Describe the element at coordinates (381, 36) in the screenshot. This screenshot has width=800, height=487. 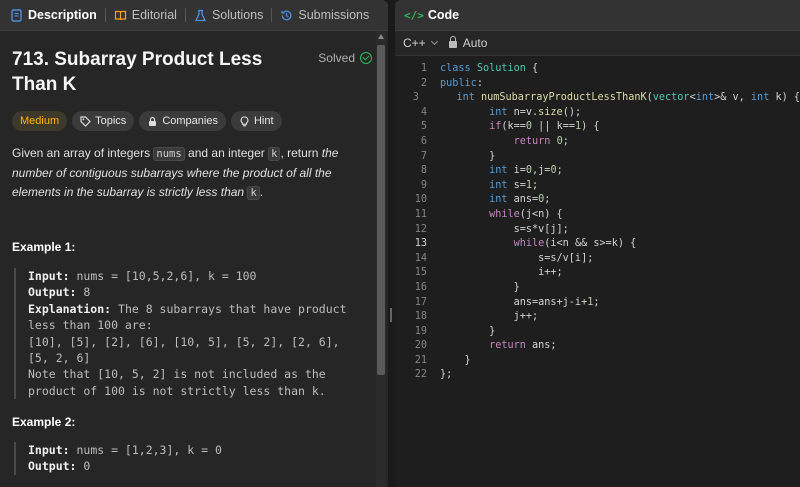
I see `scroll-up-arrow-icon` at that location.